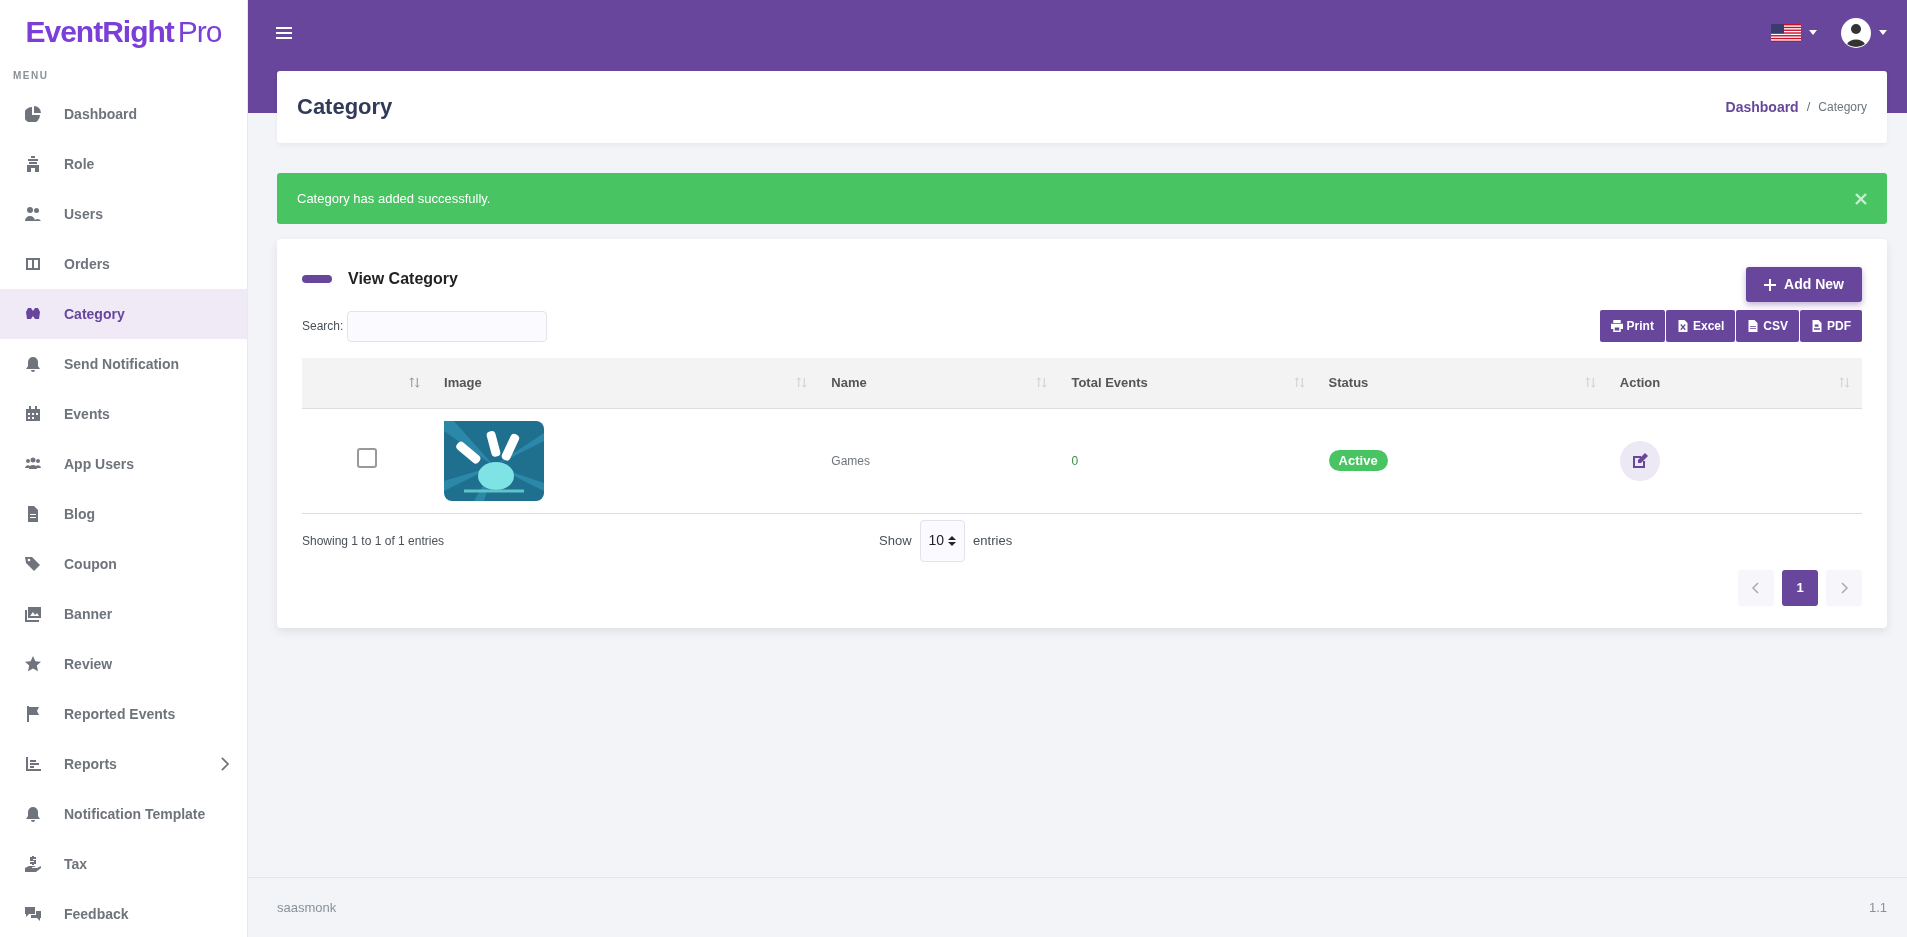  Describe the element at coordinates (374, 541) in the screenshot. I see `table-info: Showing 1 to 1 of 1 entries` at that location.